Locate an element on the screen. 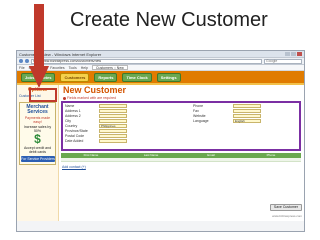  city-field is located at coordinates (113, 121).